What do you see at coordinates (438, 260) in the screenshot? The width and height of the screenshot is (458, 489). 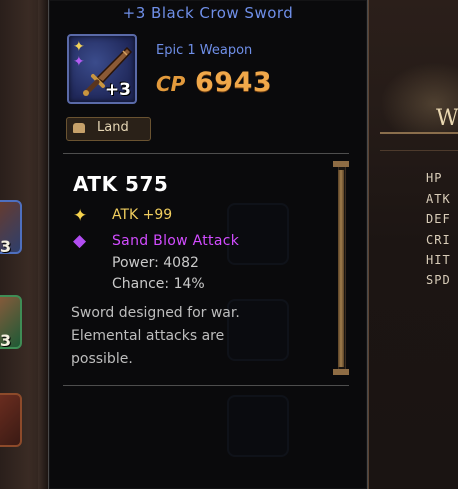 I see `stat-label-hit: HIT` at bounding box center [438, 260].